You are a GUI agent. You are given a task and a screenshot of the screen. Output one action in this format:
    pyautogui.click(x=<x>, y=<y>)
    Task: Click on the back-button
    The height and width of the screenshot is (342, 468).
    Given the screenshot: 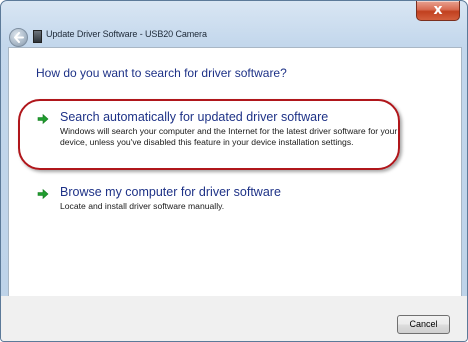 What is the action you would take?
    pyautogui.click(x=18, y=37)
    